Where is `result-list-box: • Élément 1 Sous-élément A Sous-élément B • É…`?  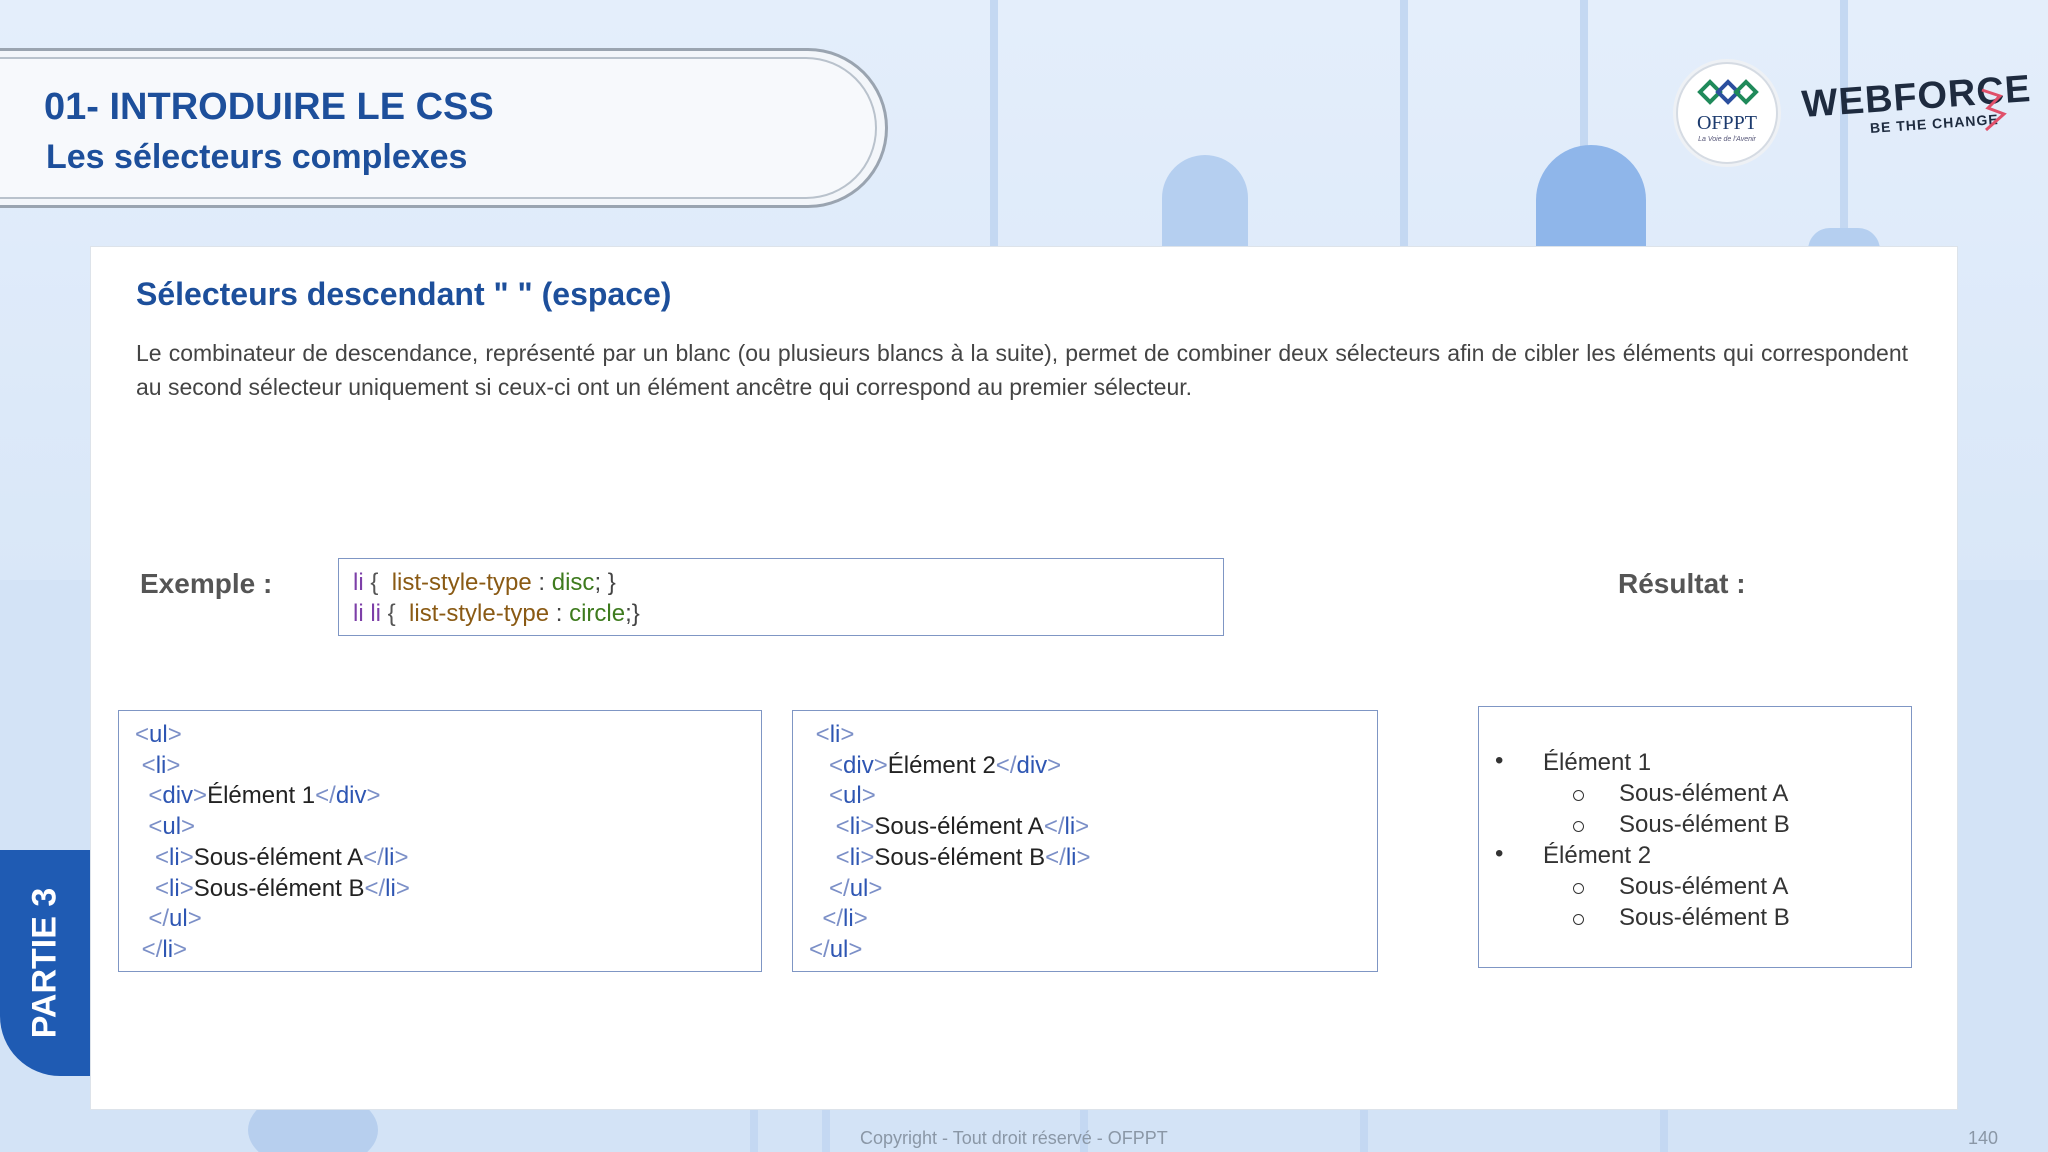 result-list-box: • Élément 1 Sous-élément A Sous-élément B • É… is located at coordinates (1695, 837).